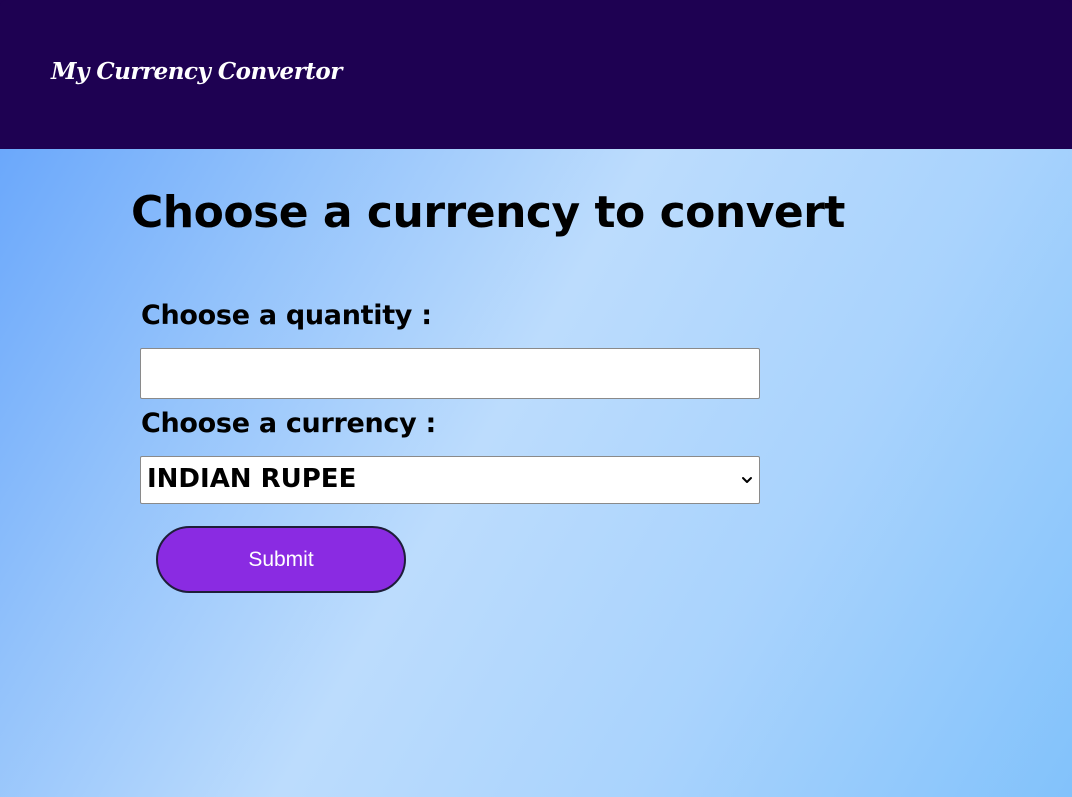 The width and height of the screenshot is (1072, 797). I want to click on brand-logo-text: My Currency Convertor, so click(196, 71).